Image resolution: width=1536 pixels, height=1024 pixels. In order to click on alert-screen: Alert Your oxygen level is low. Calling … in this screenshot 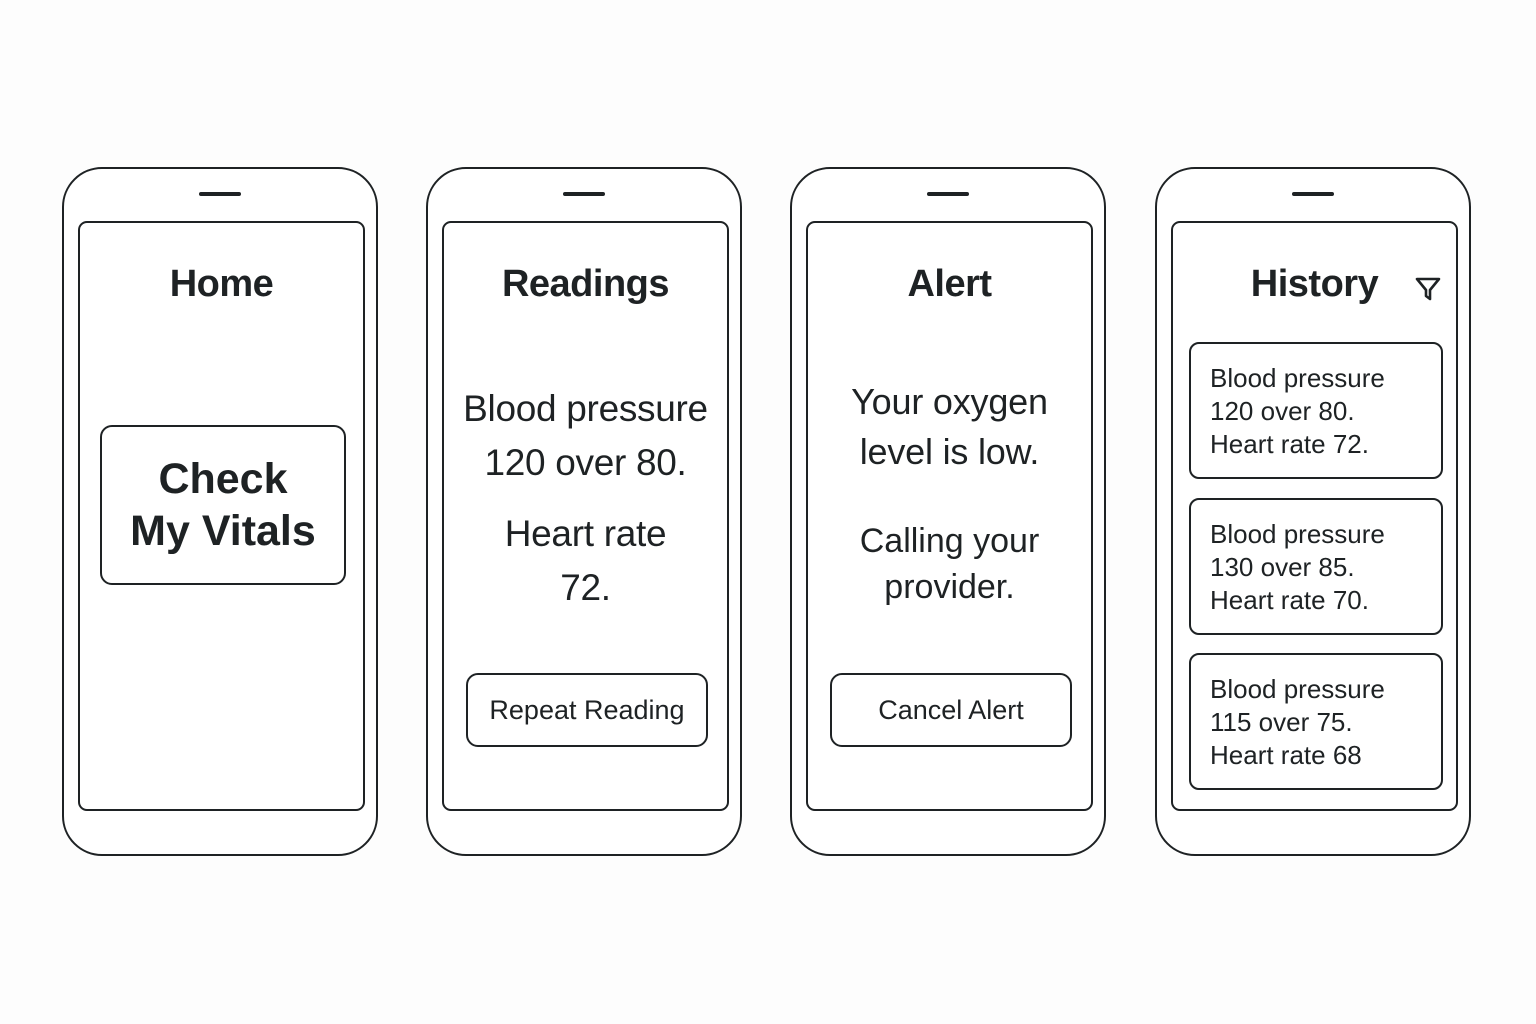, I will do `click(949, 516)`.